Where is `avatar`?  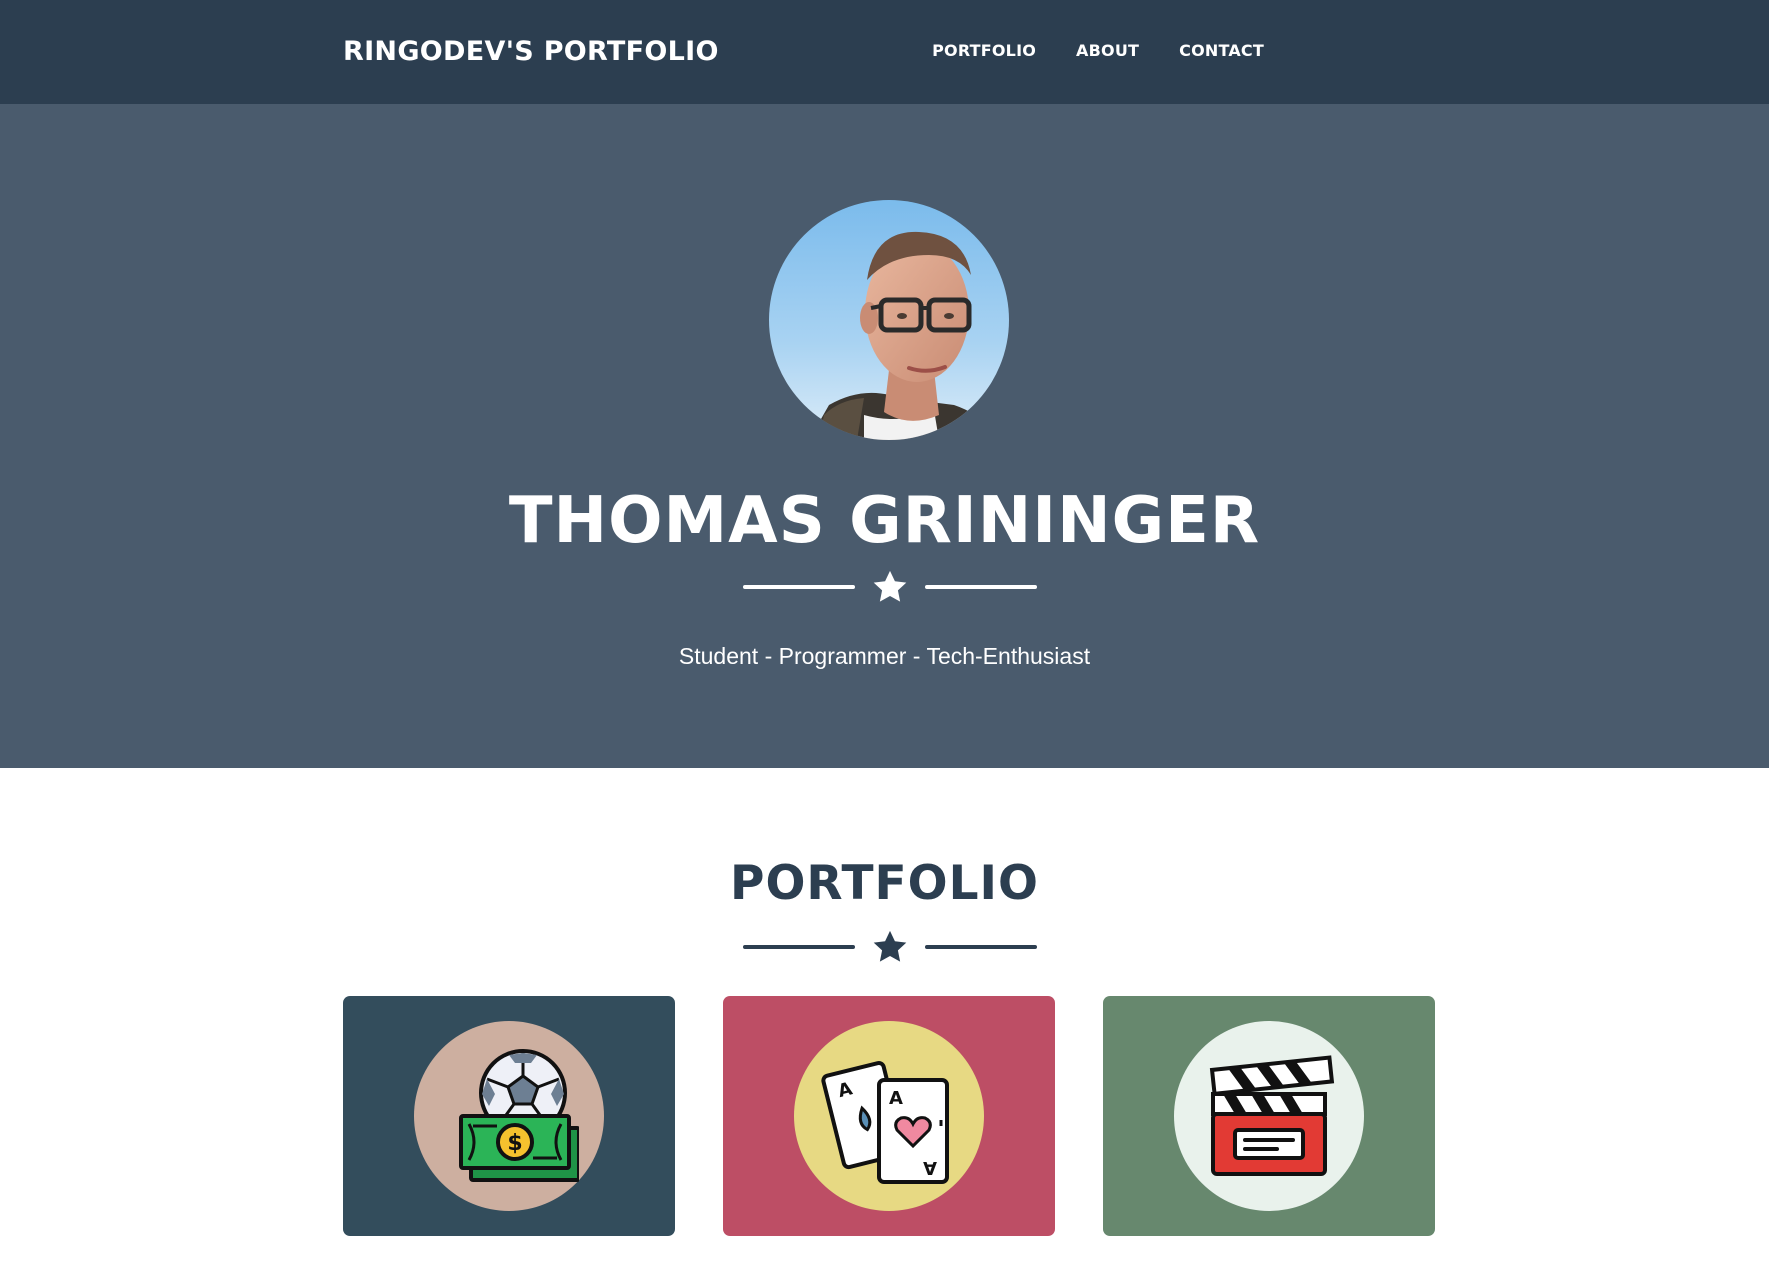 avatar is located at coordinates (889, 320).